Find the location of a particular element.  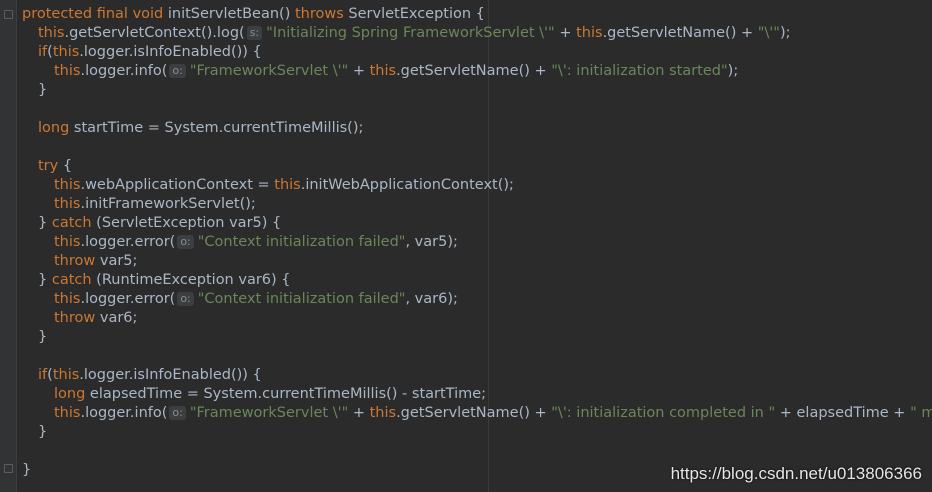

code-text: var6; is located at coordinates (116, 318).